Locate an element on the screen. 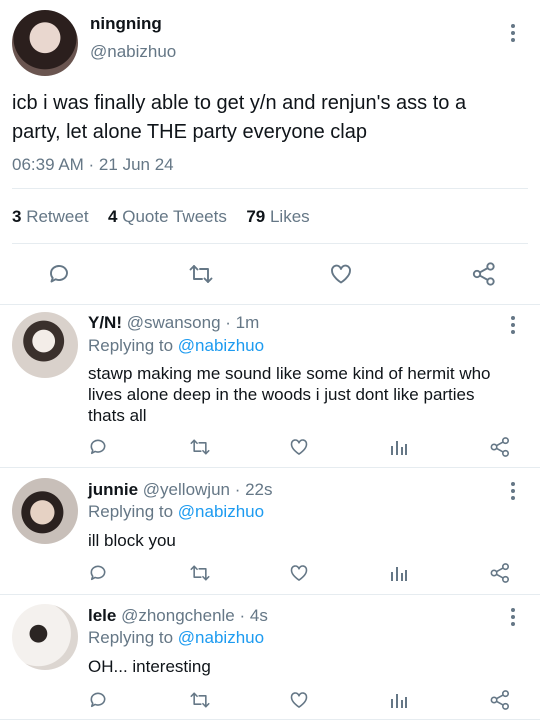  tweet-stats: 3 Retweet 4 Quote Tweets 79 Likes is located at coordinates (161, 217).